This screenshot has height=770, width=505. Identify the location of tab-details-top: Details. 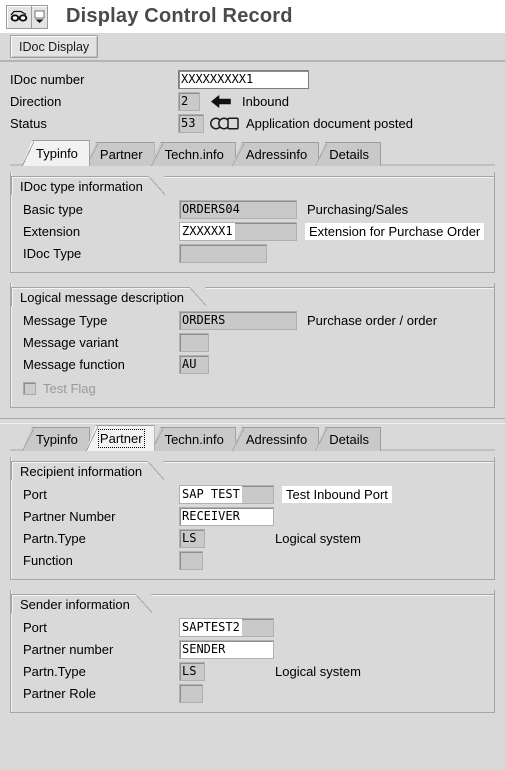
(348, 154).